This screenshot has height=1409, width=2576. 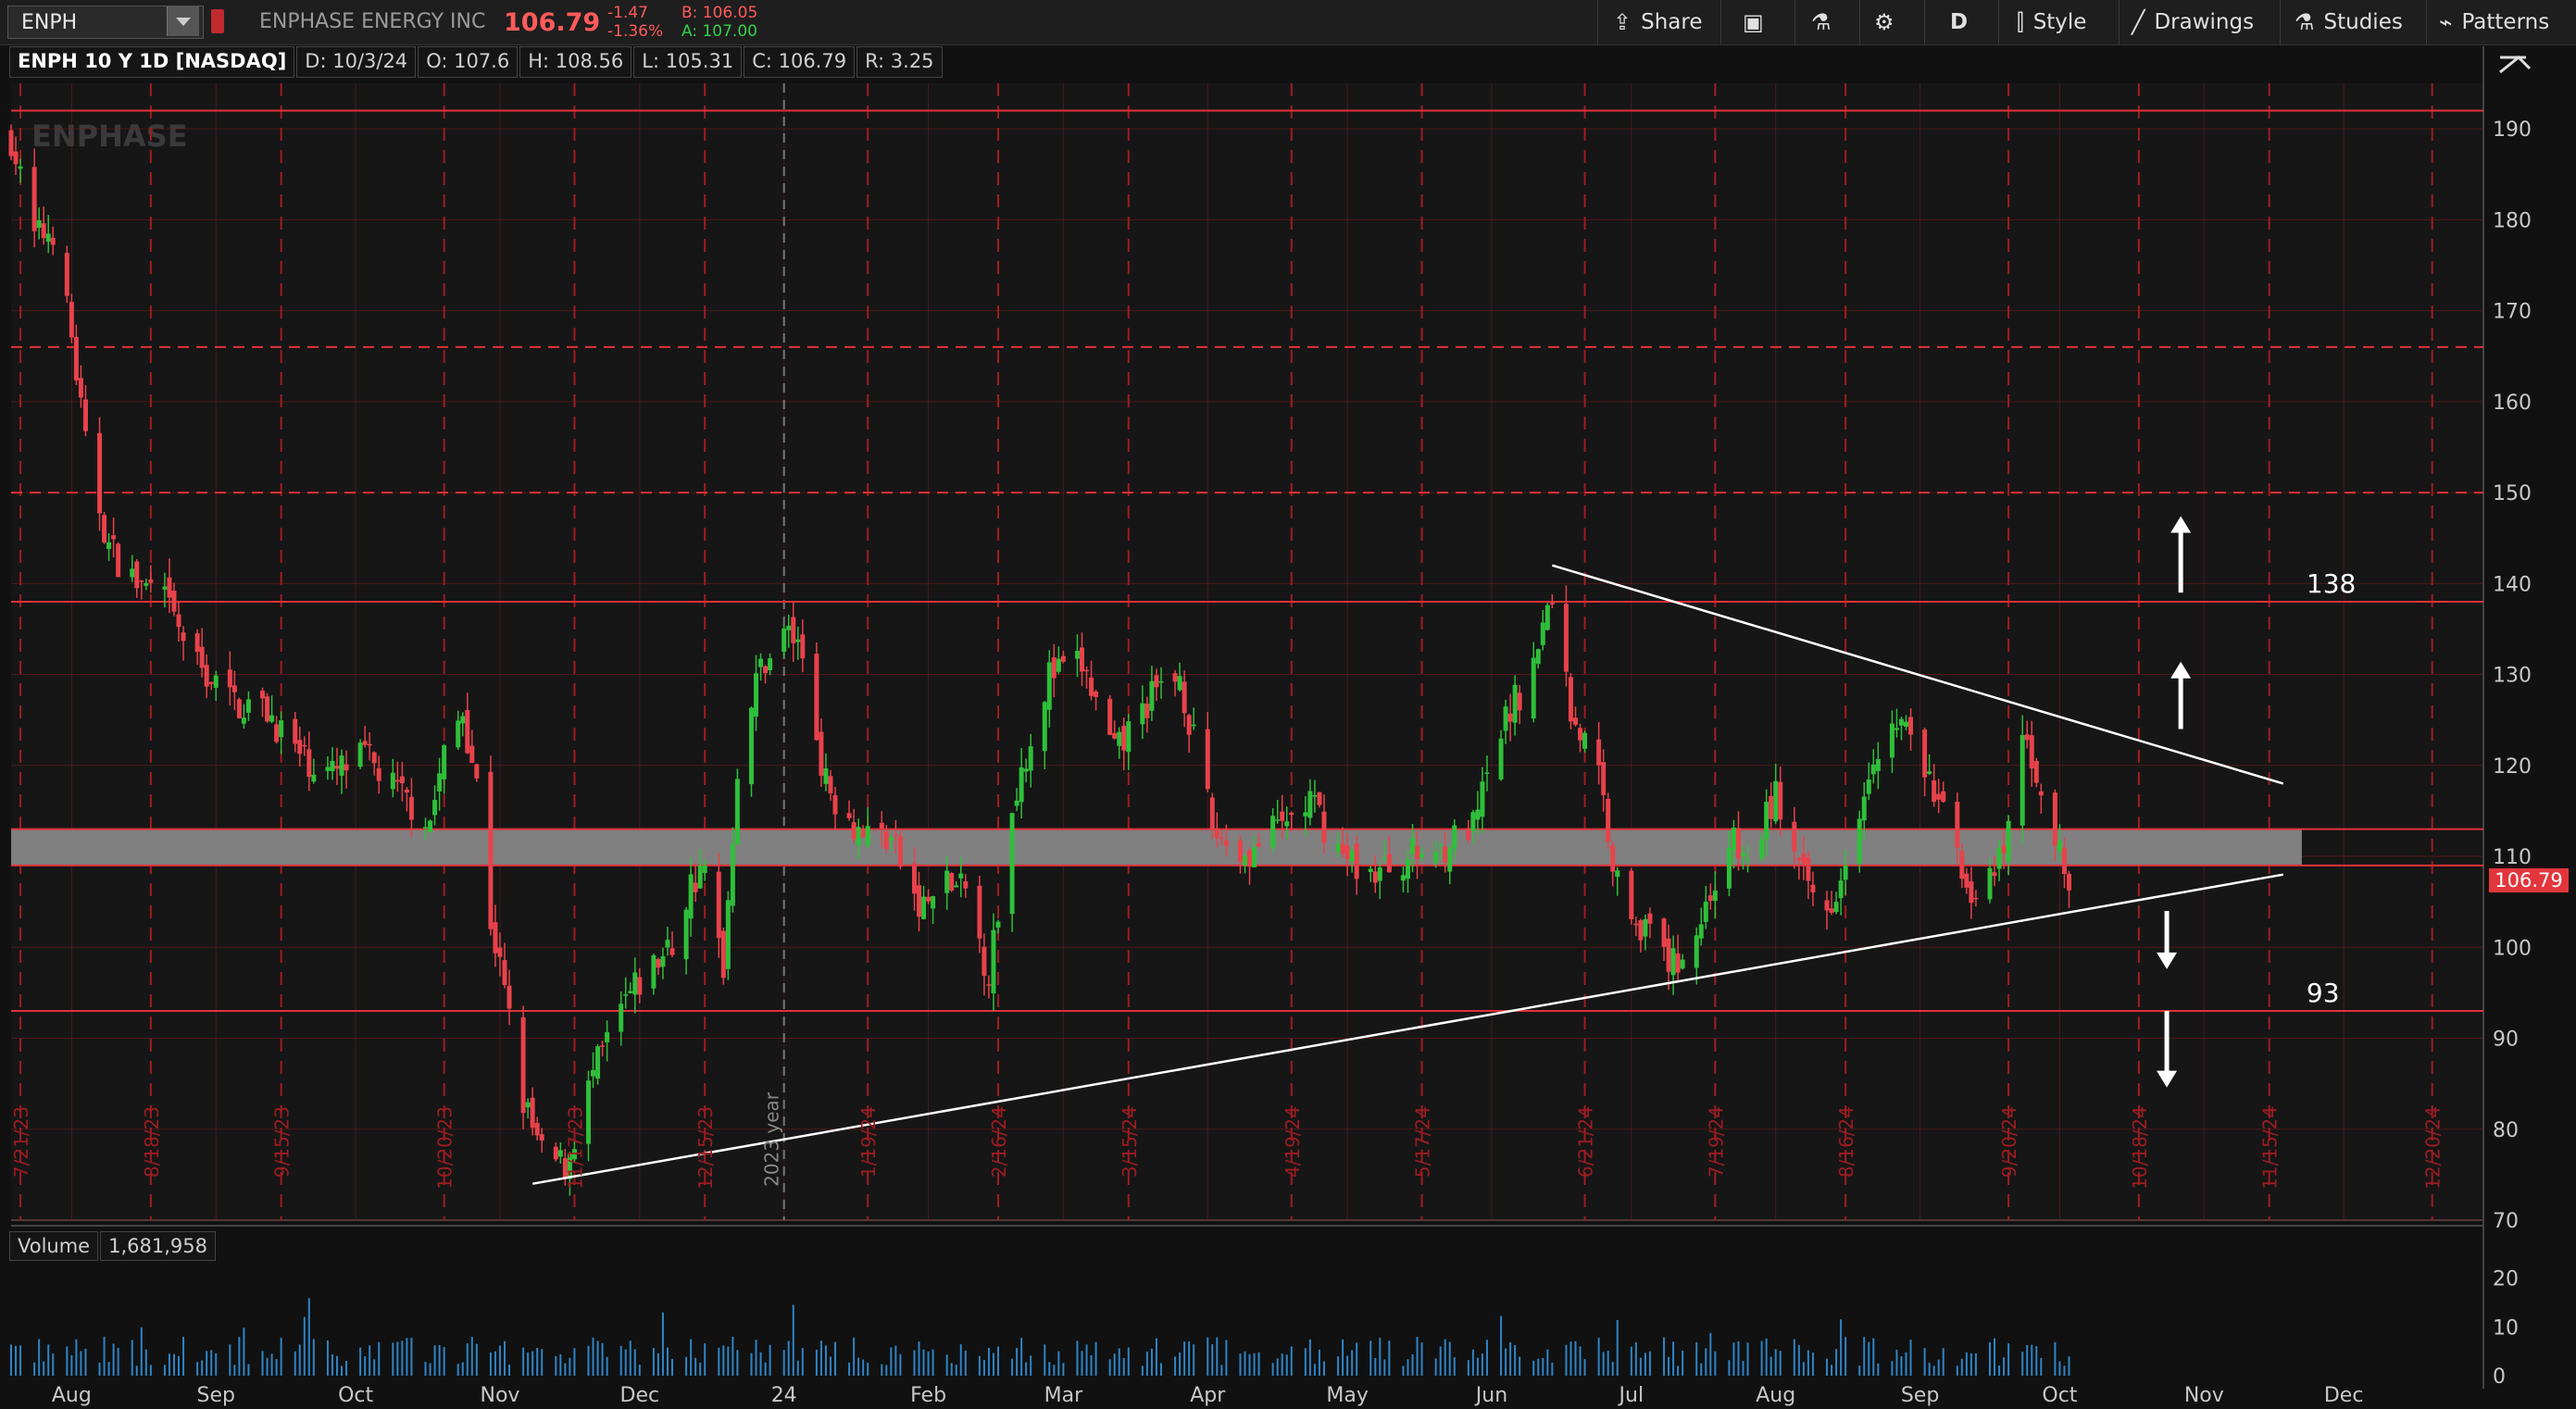 I want to click on drawing-tool-icon, so click(x=2516, y=64).